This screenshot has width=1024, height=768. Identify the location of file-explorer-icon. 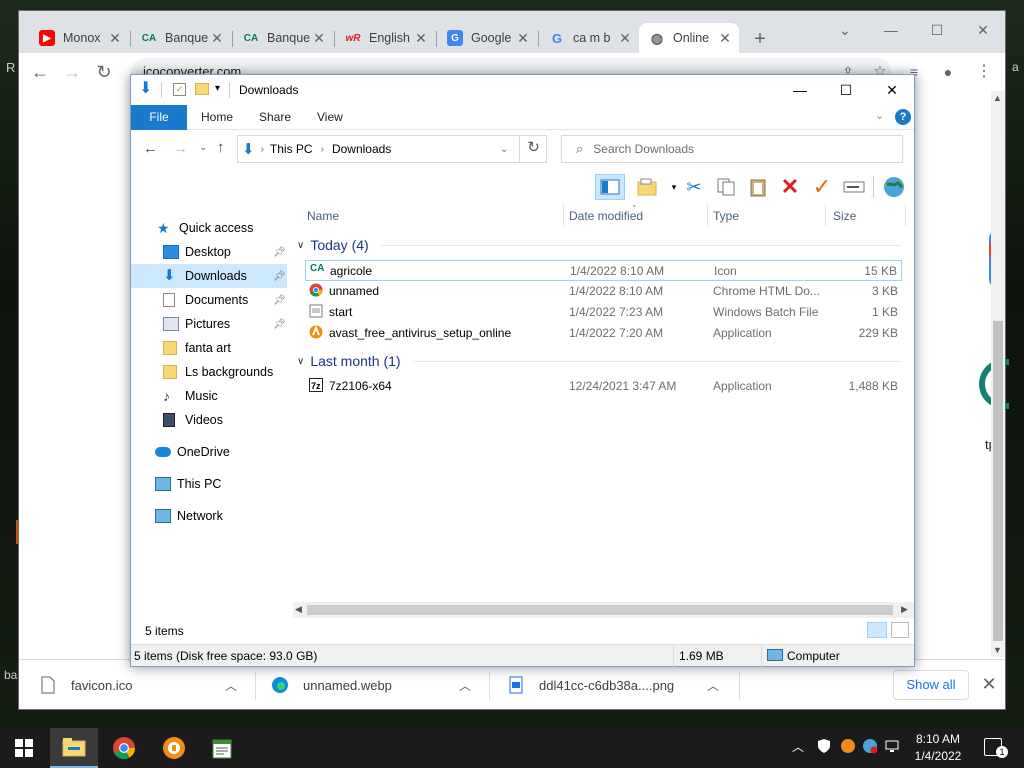
(74, 748).